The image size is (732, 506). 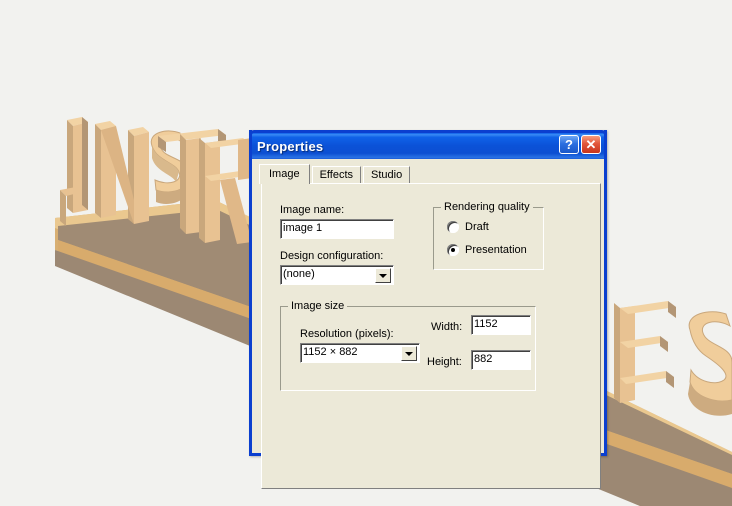 What do you see at coordinates (360, 353) in the screenshot?
I see `resolution-dropdown: 1152 × 882` at bounding box center [360, 353].